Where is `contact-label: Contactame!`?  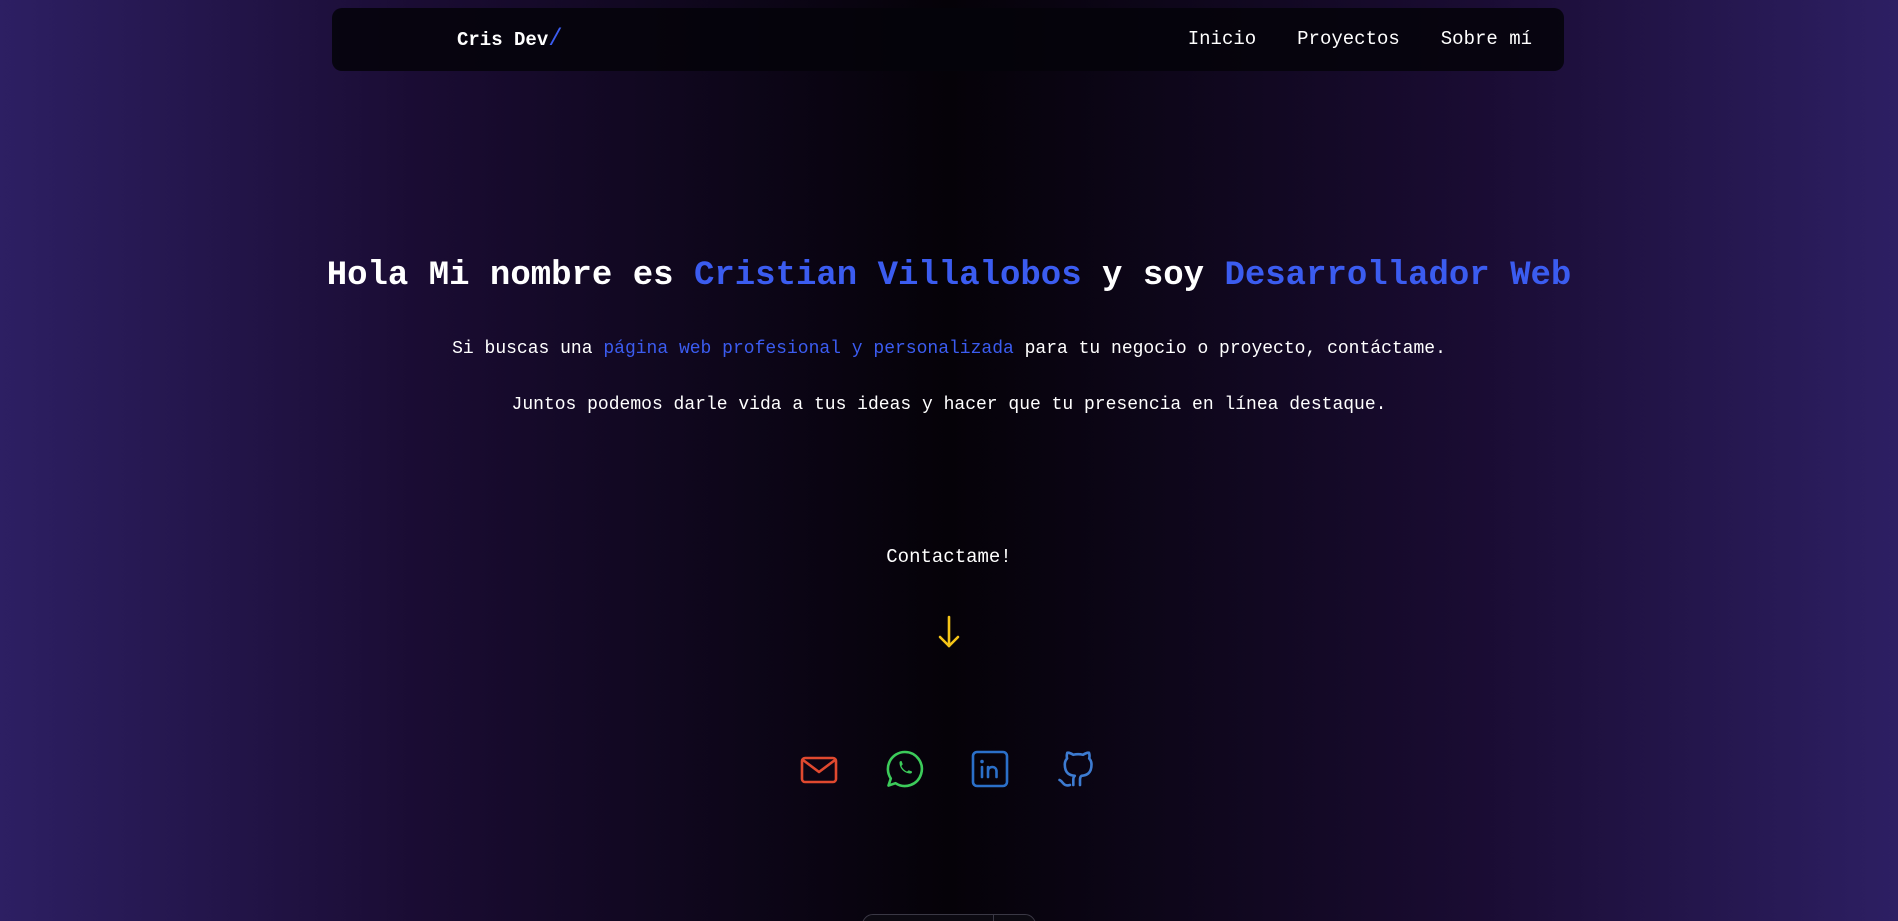
contact-label: Contactame! is located at coordinates (949, 557).